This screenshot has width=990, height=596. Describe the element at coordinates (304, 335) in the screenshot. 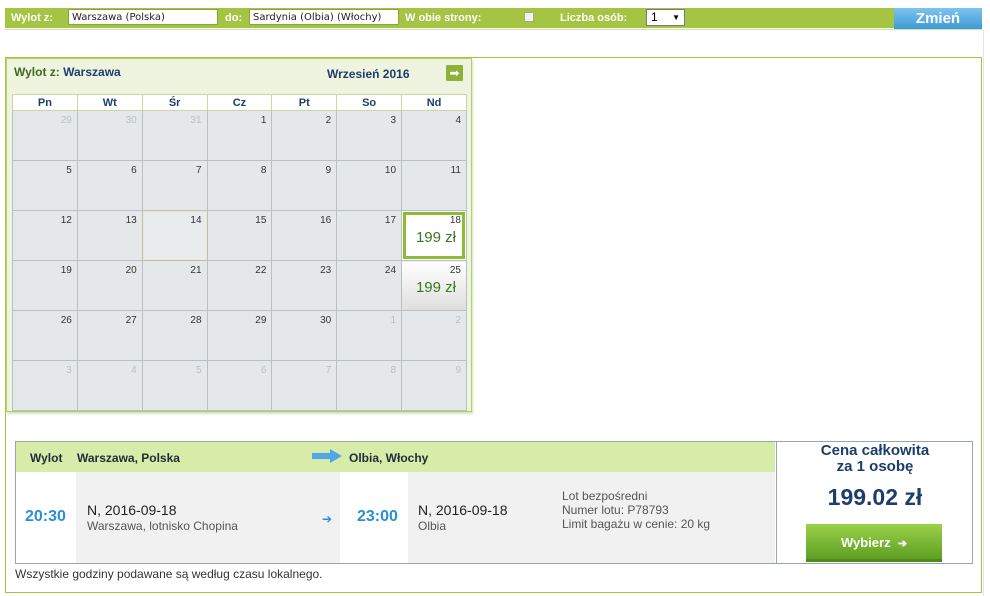

I see `calendar-day: 30` at that location.